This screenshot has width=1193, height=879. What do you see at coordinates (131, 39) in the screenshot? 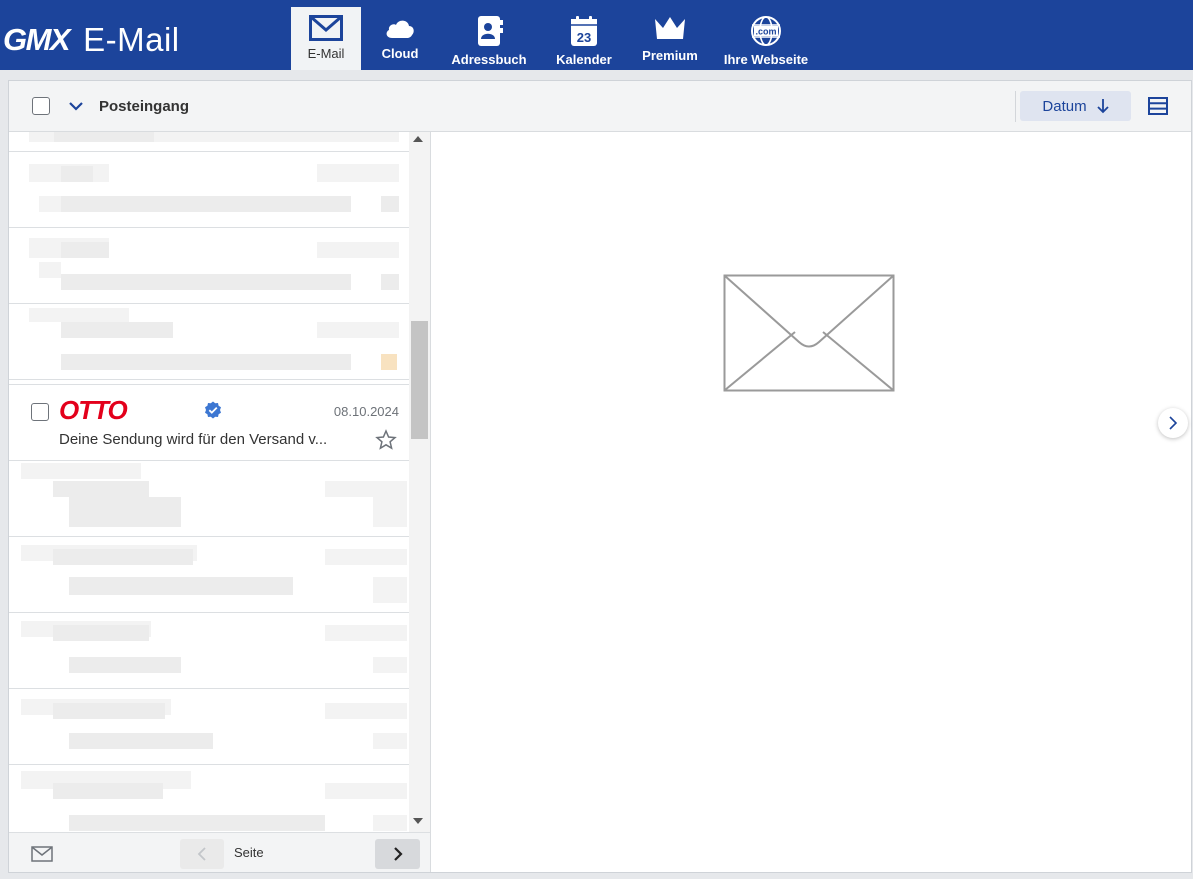
I see `product-name: E-Mail` at bounding box center [131, 39].